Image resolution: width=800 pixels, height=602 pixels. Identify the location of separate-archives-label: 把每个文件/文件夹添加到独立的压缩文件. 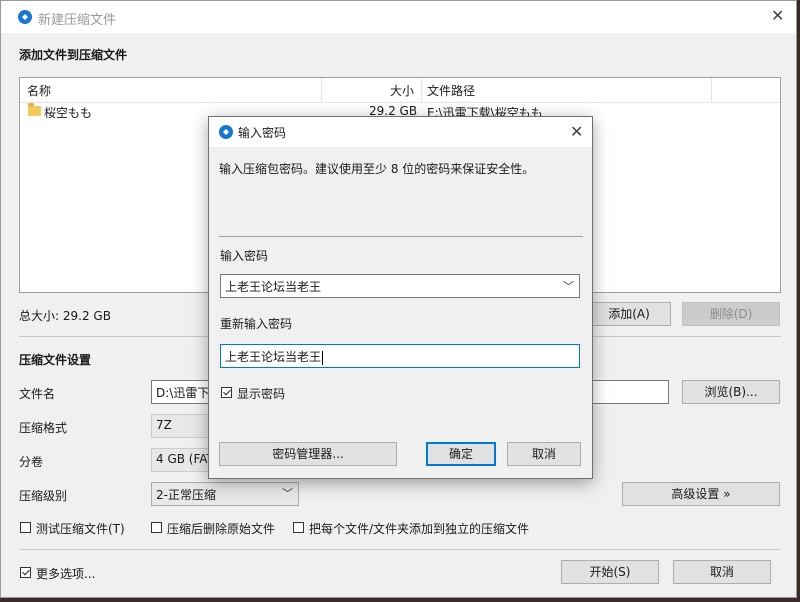
(419, 529).